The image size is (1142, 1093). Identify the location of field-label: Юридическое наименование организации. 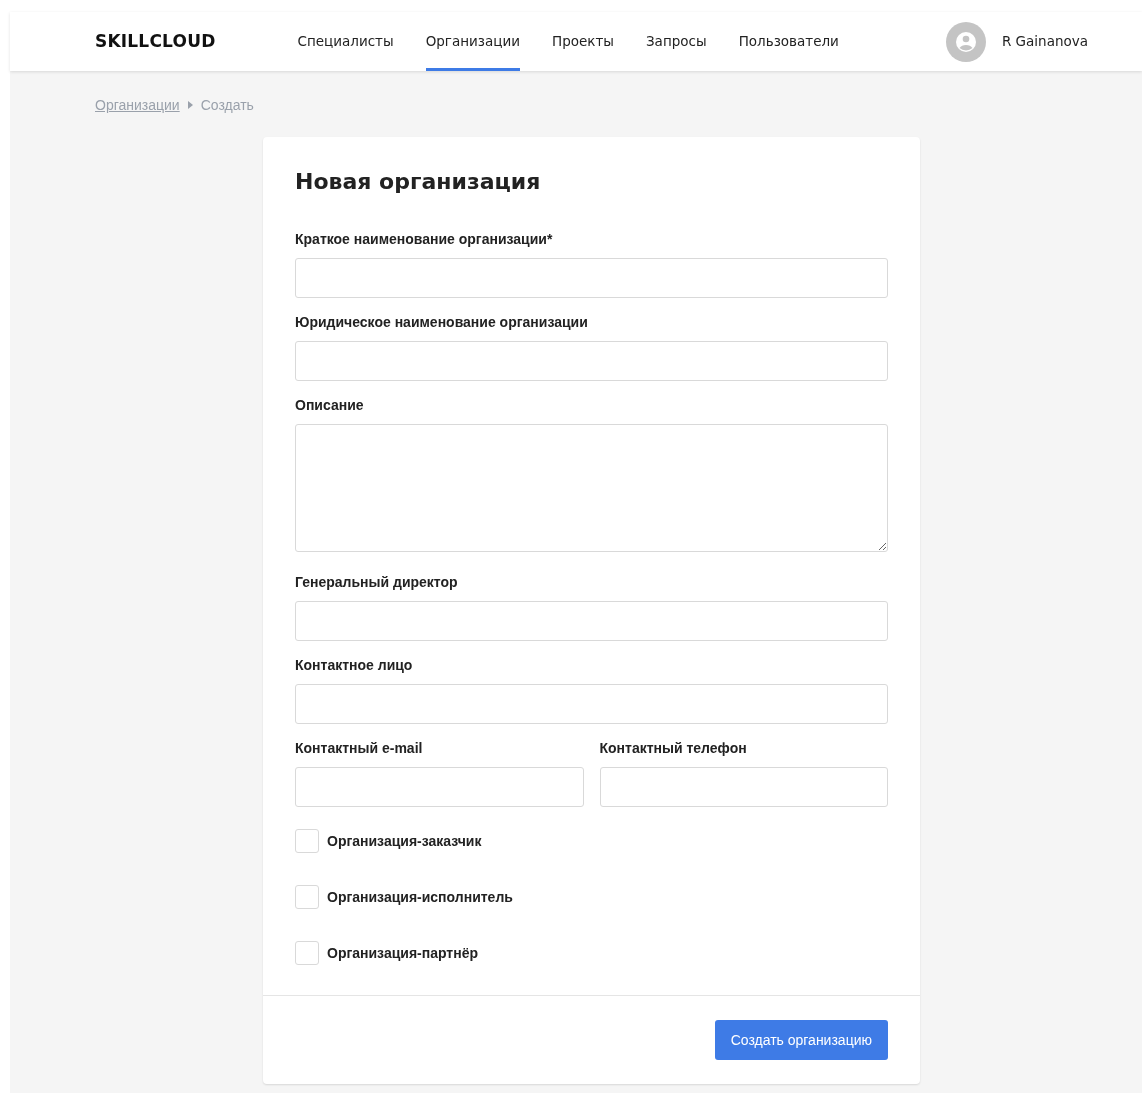
(442, 323).